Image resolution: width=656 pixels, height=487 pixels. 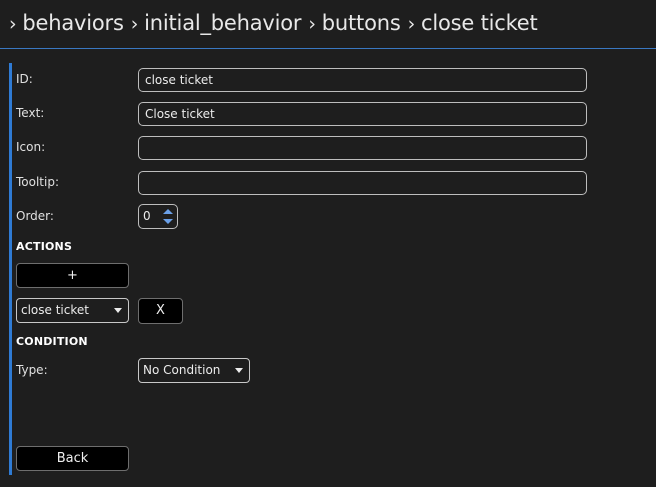 I want to click on condition-type-label: Type:, so click(x=32, y=370).